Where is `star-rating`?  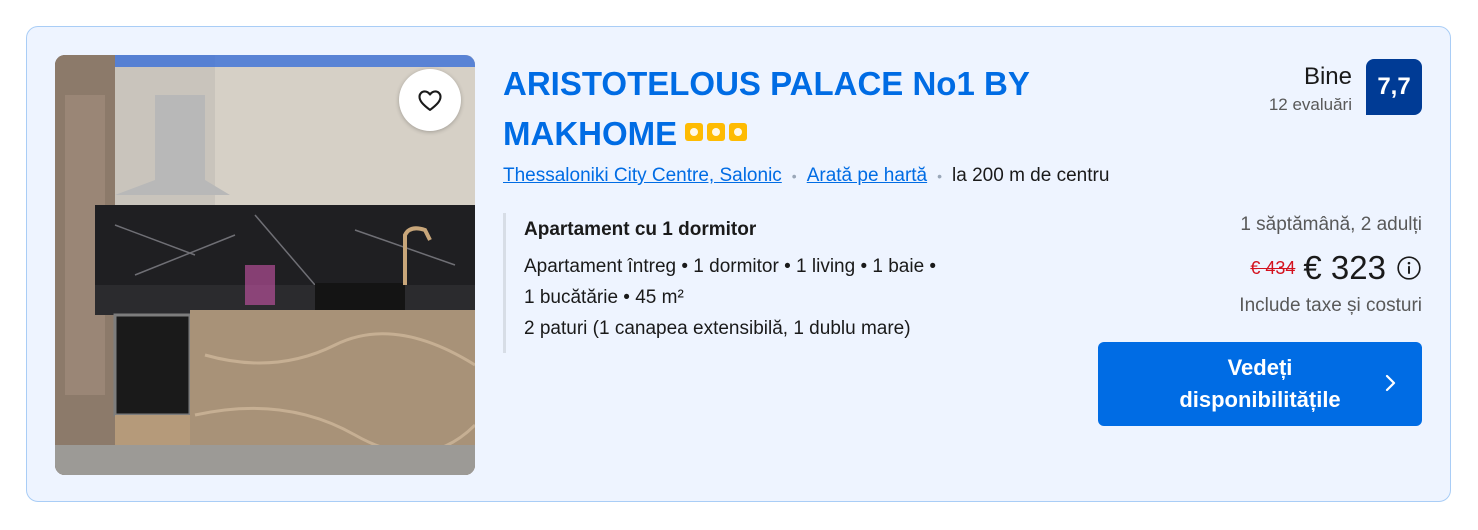 star-rating is located at coordinates (716, 132).